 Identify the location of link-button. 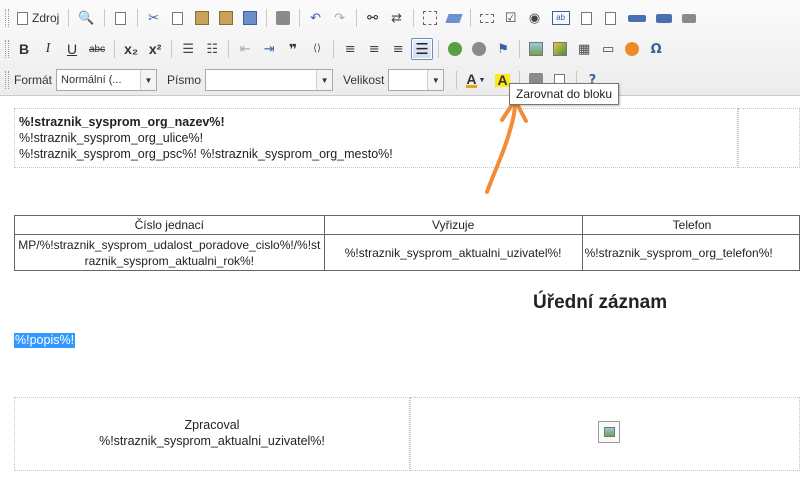
(455, 49).